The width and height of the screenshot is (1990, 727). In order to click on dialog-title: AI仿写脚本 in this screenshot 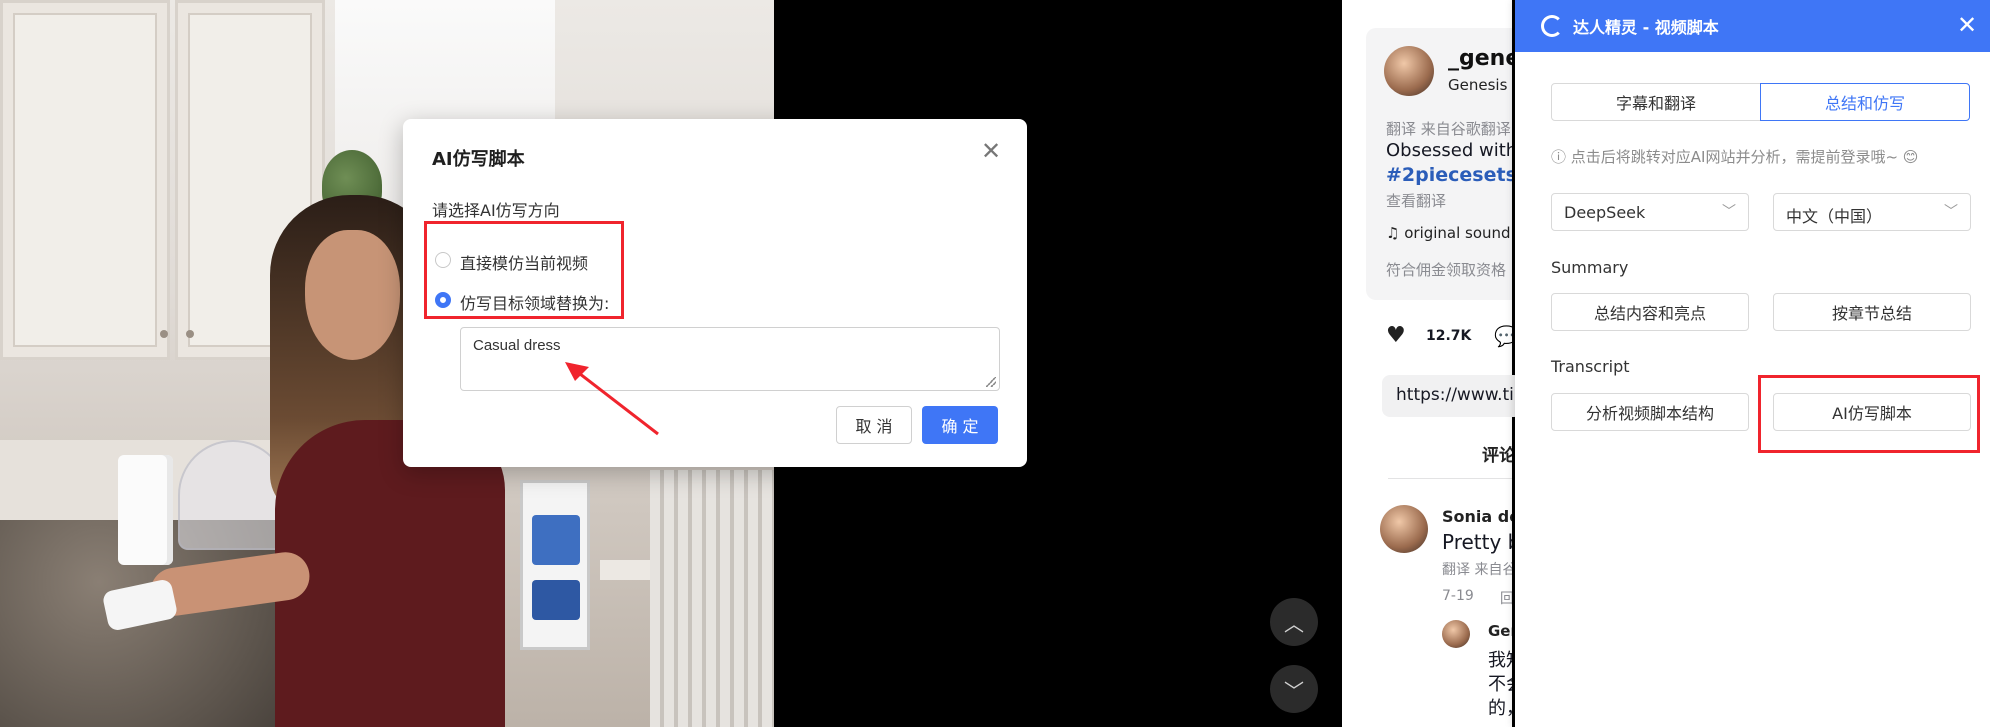, I will do `click(478, 159)`.